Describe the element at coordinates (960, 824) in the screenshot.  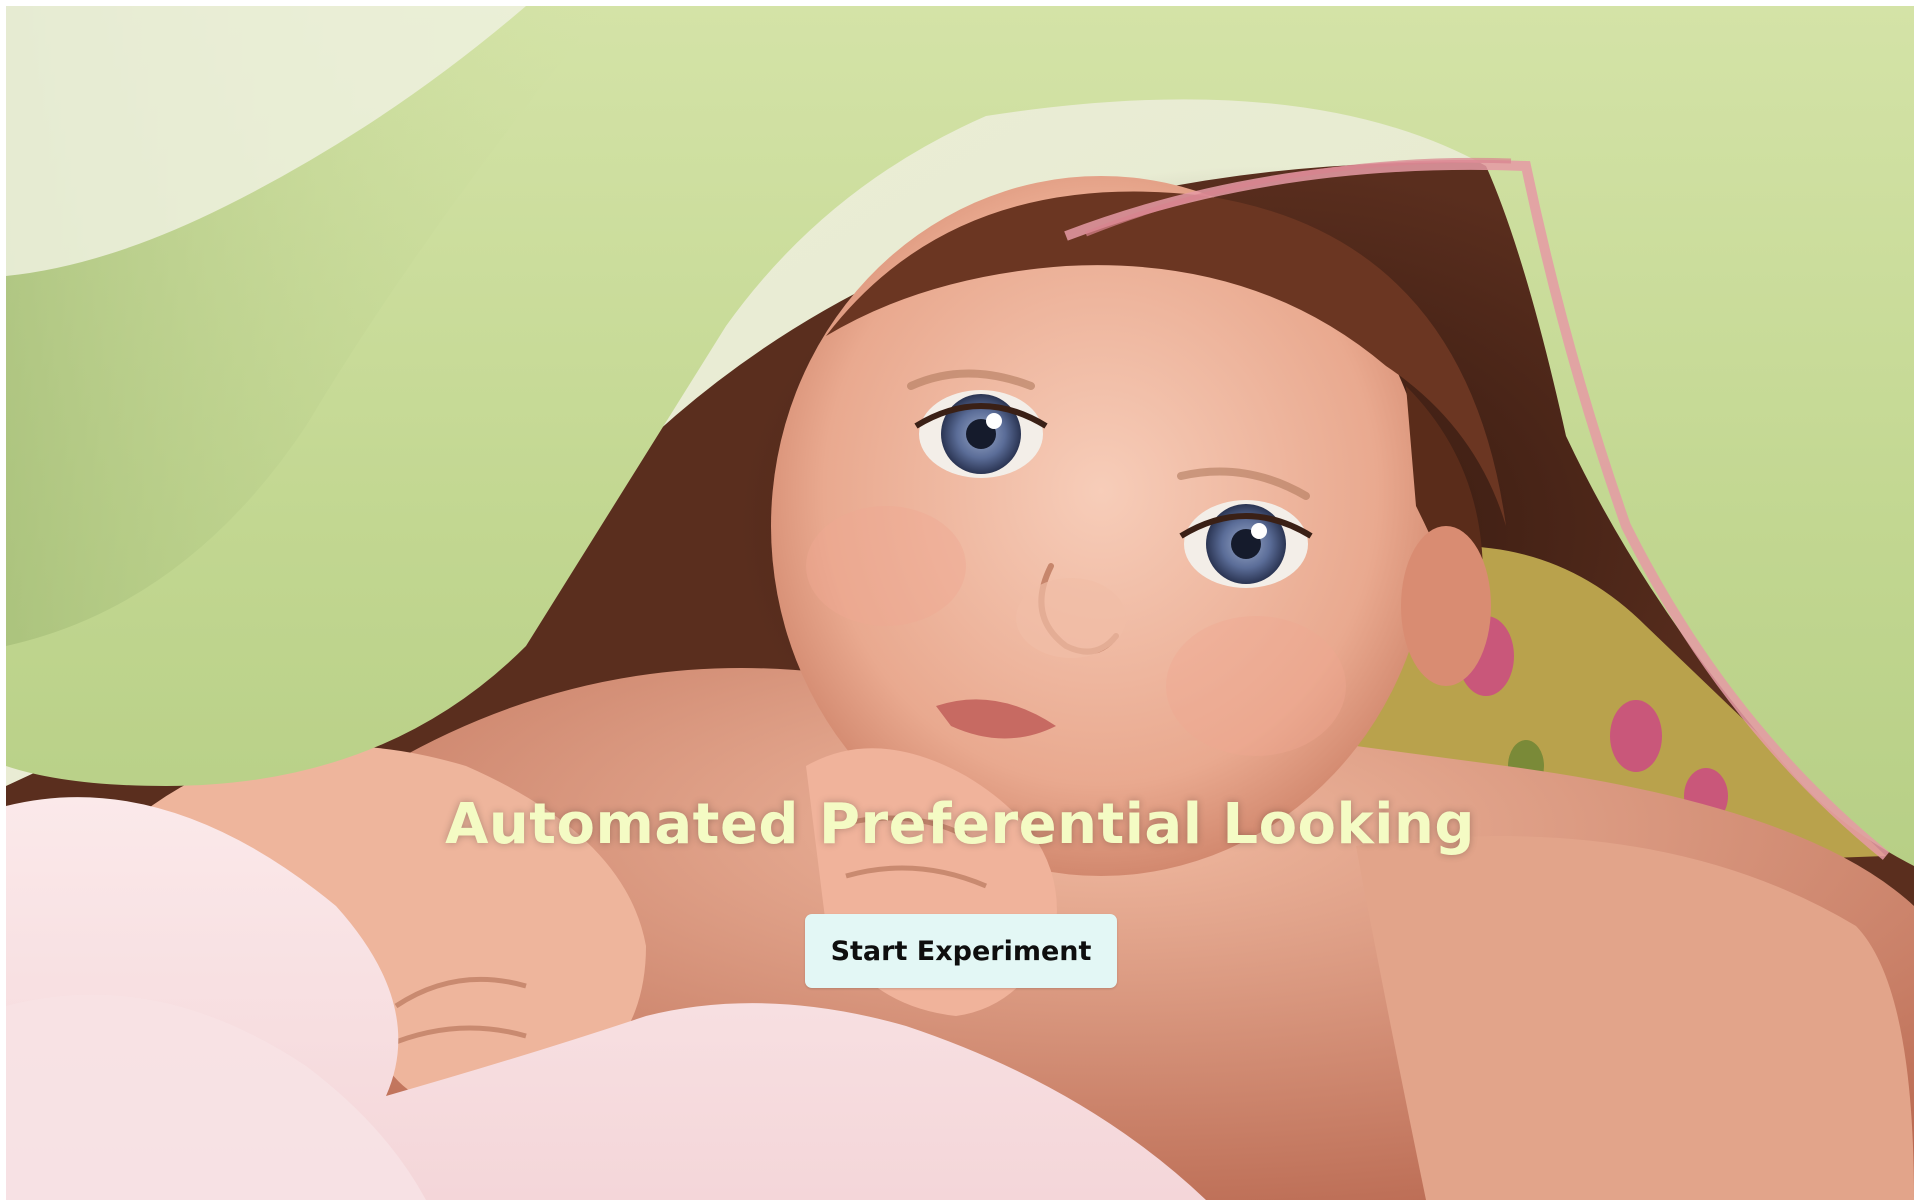
I see `page-title: Automated Preferential Looking` at that location.